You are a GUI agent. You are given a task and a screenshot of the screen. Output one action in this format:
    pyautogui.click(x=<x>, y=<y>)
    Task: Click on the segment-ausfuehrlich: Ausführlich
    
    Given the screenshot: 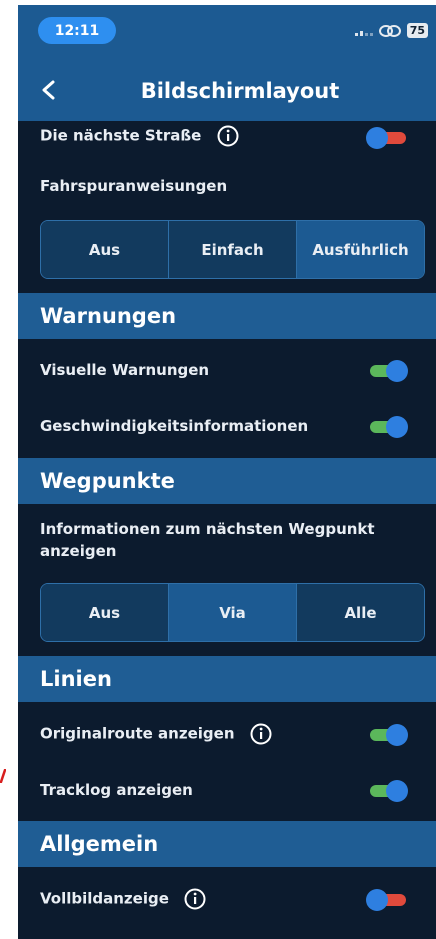 What is the action you would take?
    pyautogui.click(x=360, y=249)
    